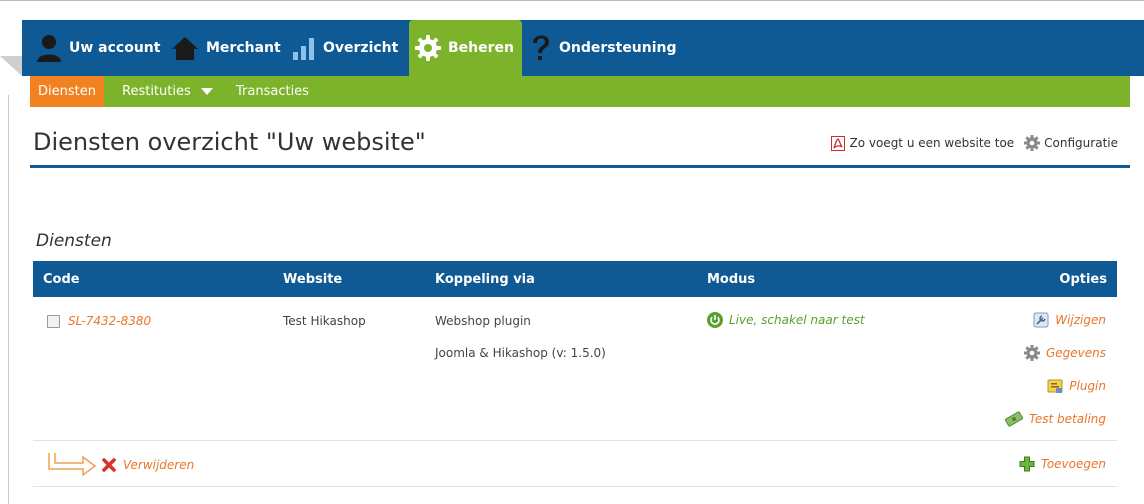  Describe the element at coordinates (303, 48) in the screenshot. I see `bar-chart-icon` at that location.